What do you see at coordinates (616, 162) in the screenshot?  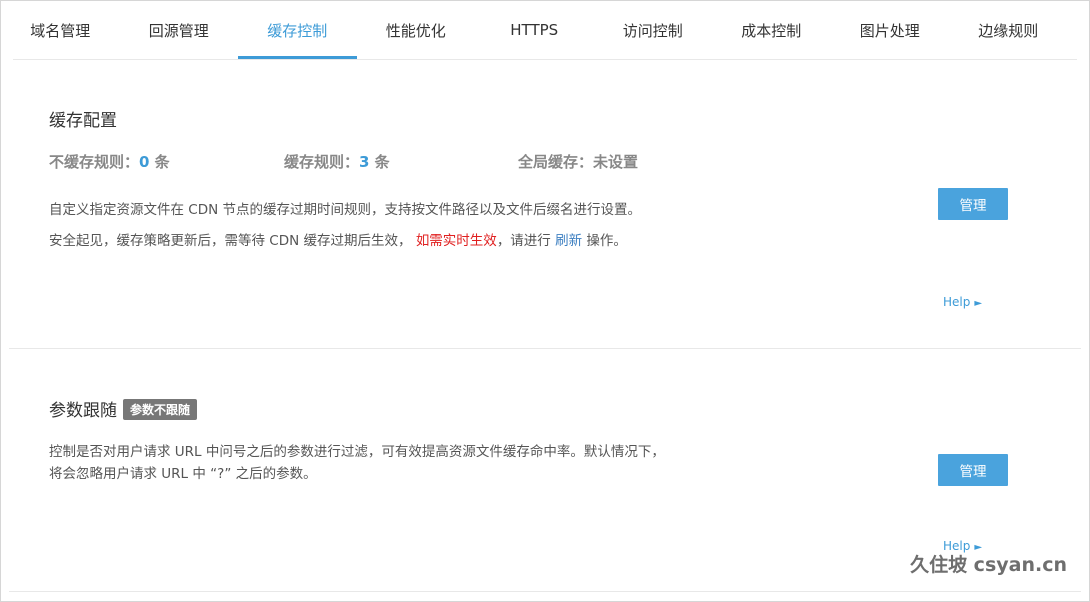 I see `global-cache-value: 未设置` at bounding box center [616, 162].